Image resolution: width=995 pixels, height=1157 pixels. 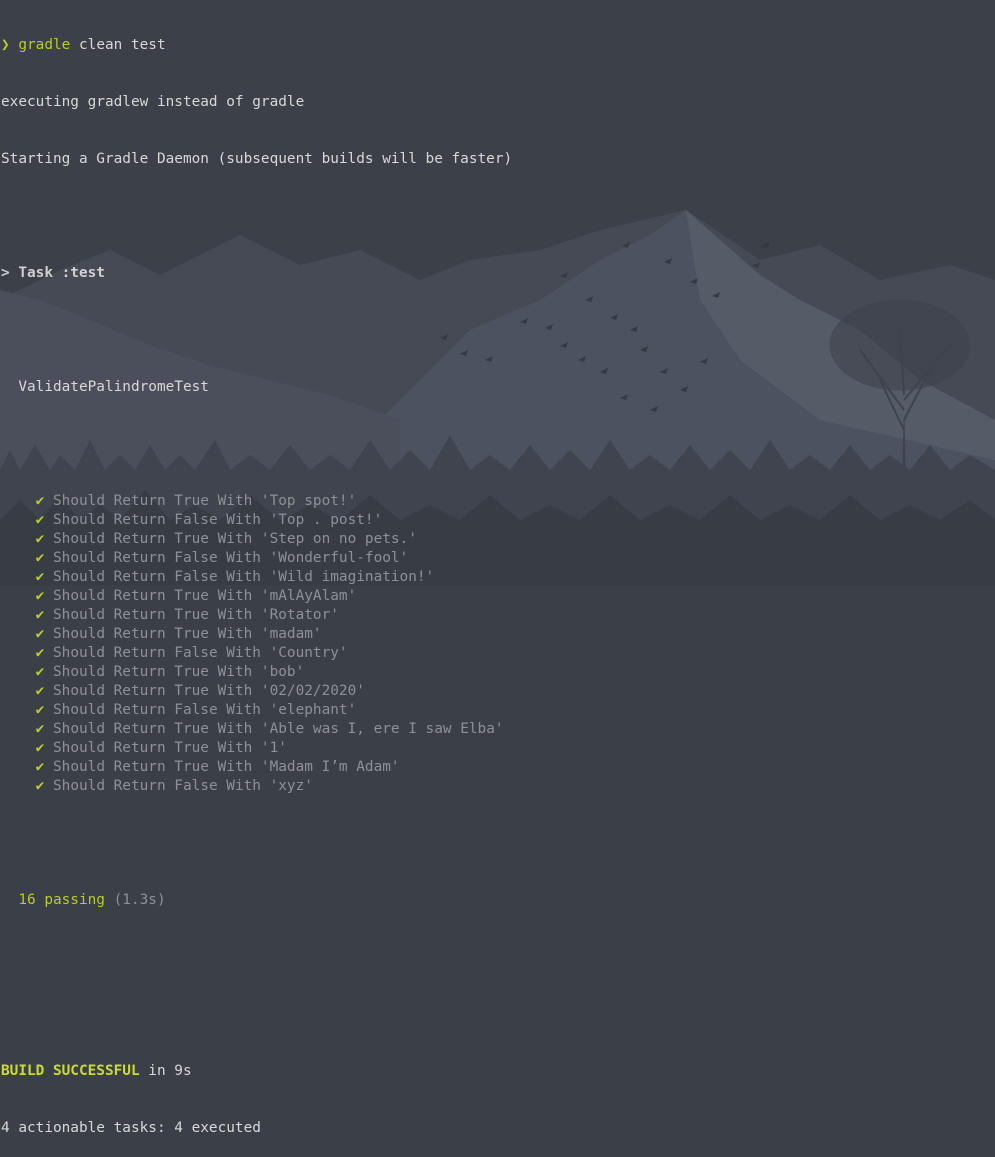 I want to click on test-name: Should Return True With '1', so click(x=170, y=748).